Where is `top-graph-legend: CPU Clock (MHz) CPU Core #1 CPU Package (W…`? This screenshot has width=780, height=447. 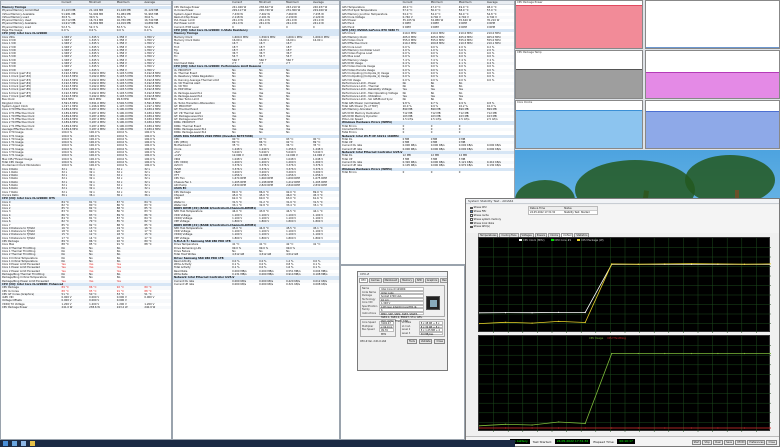 top-graph-legend: CPU Clock (MHz) CPU Core #1 CPU Package (W… is located at coordinates (561, 240).